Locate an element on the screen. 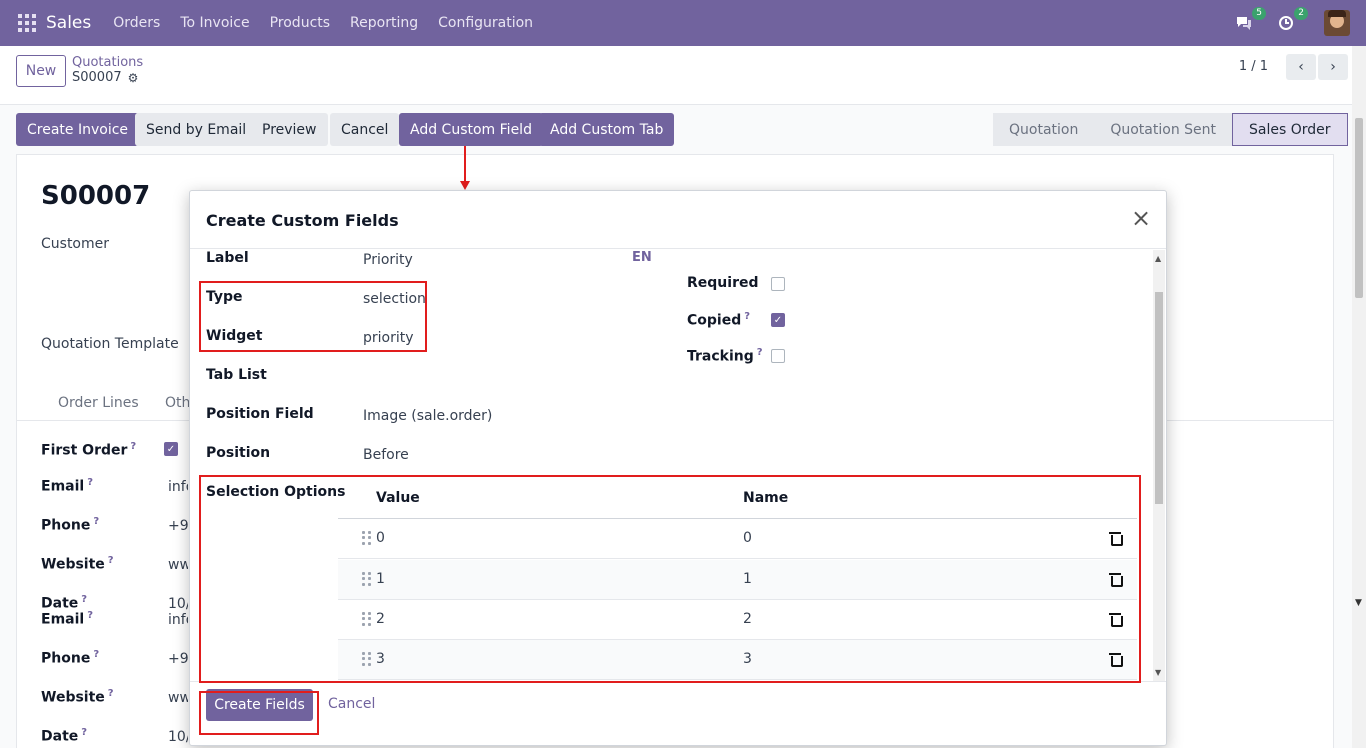 This screenshot has height=748, width=1366. date-value: 10/ is located at coordinates (178, 604).